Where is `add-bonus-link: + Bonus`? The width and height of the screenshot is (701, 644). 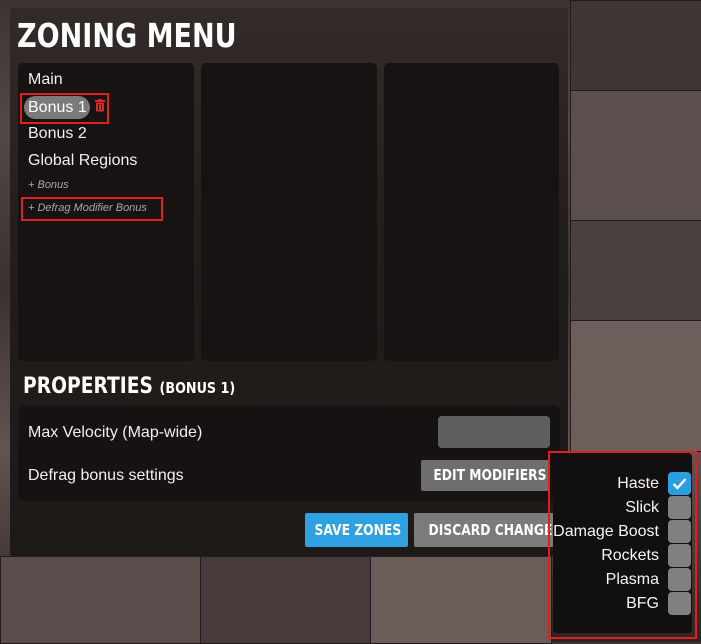 add-bonus-link: + Bonus is located at coordinates (48, 185).